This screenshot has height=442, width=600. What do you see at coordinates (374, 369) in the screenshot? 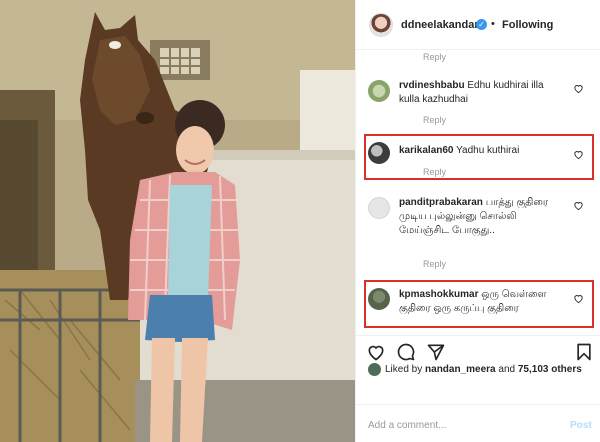
I see `liker-avatar` at bounding box center [374, 369].